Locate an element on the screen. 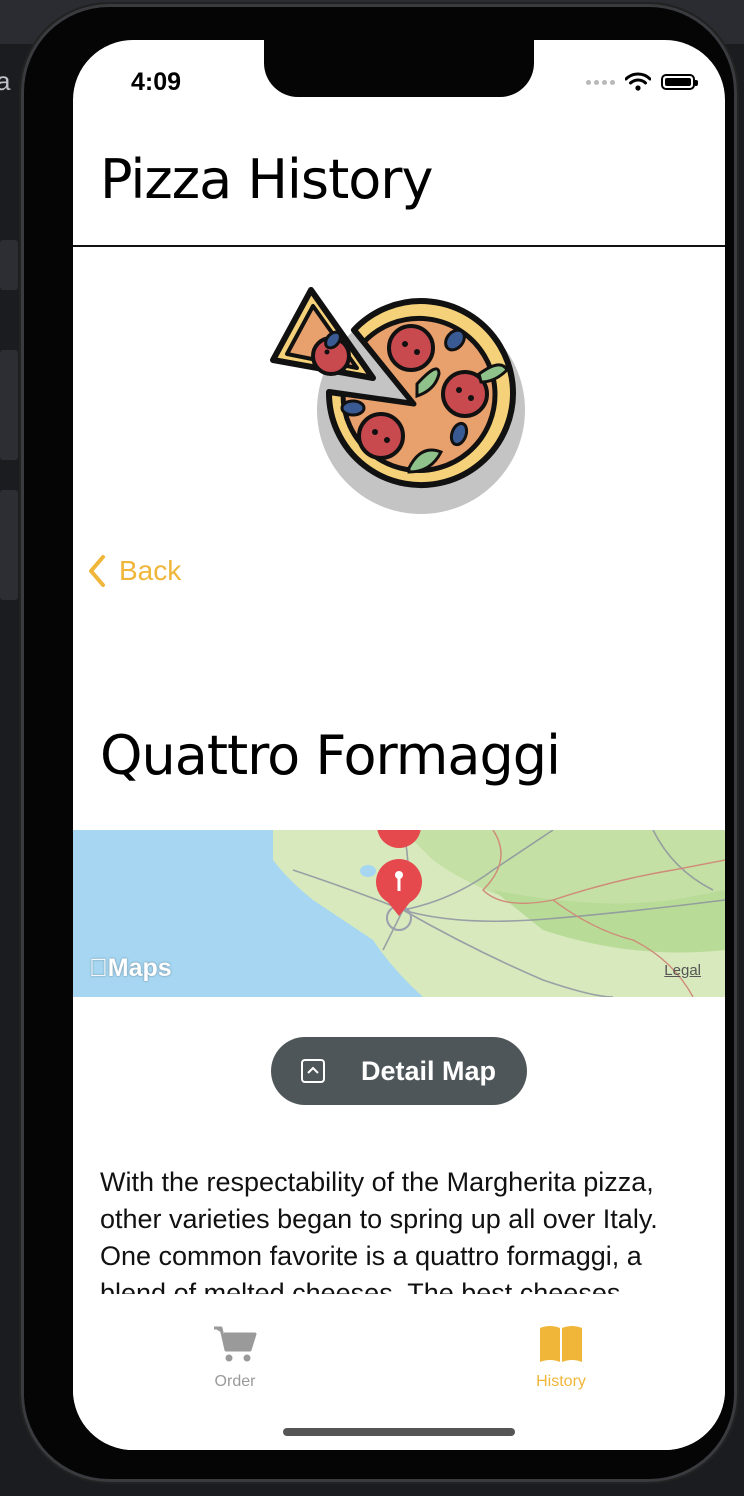  pizza-title: Quattro Formaggi is located at coordinates (330, 755).